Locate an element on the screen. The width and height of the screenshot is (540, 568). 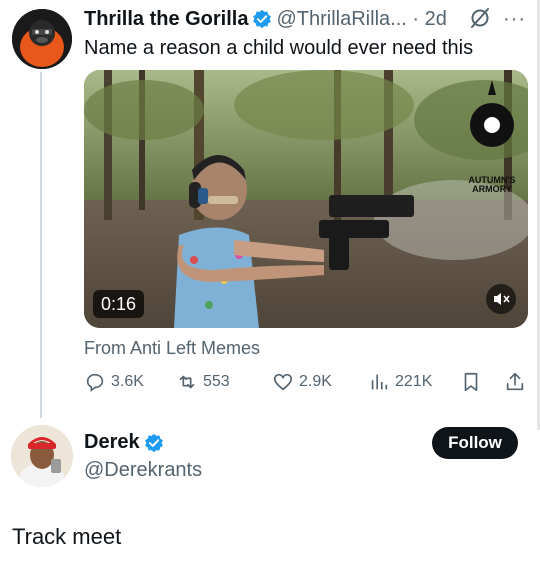
gorilla-avatar-image is located at coordinates (42, 39).